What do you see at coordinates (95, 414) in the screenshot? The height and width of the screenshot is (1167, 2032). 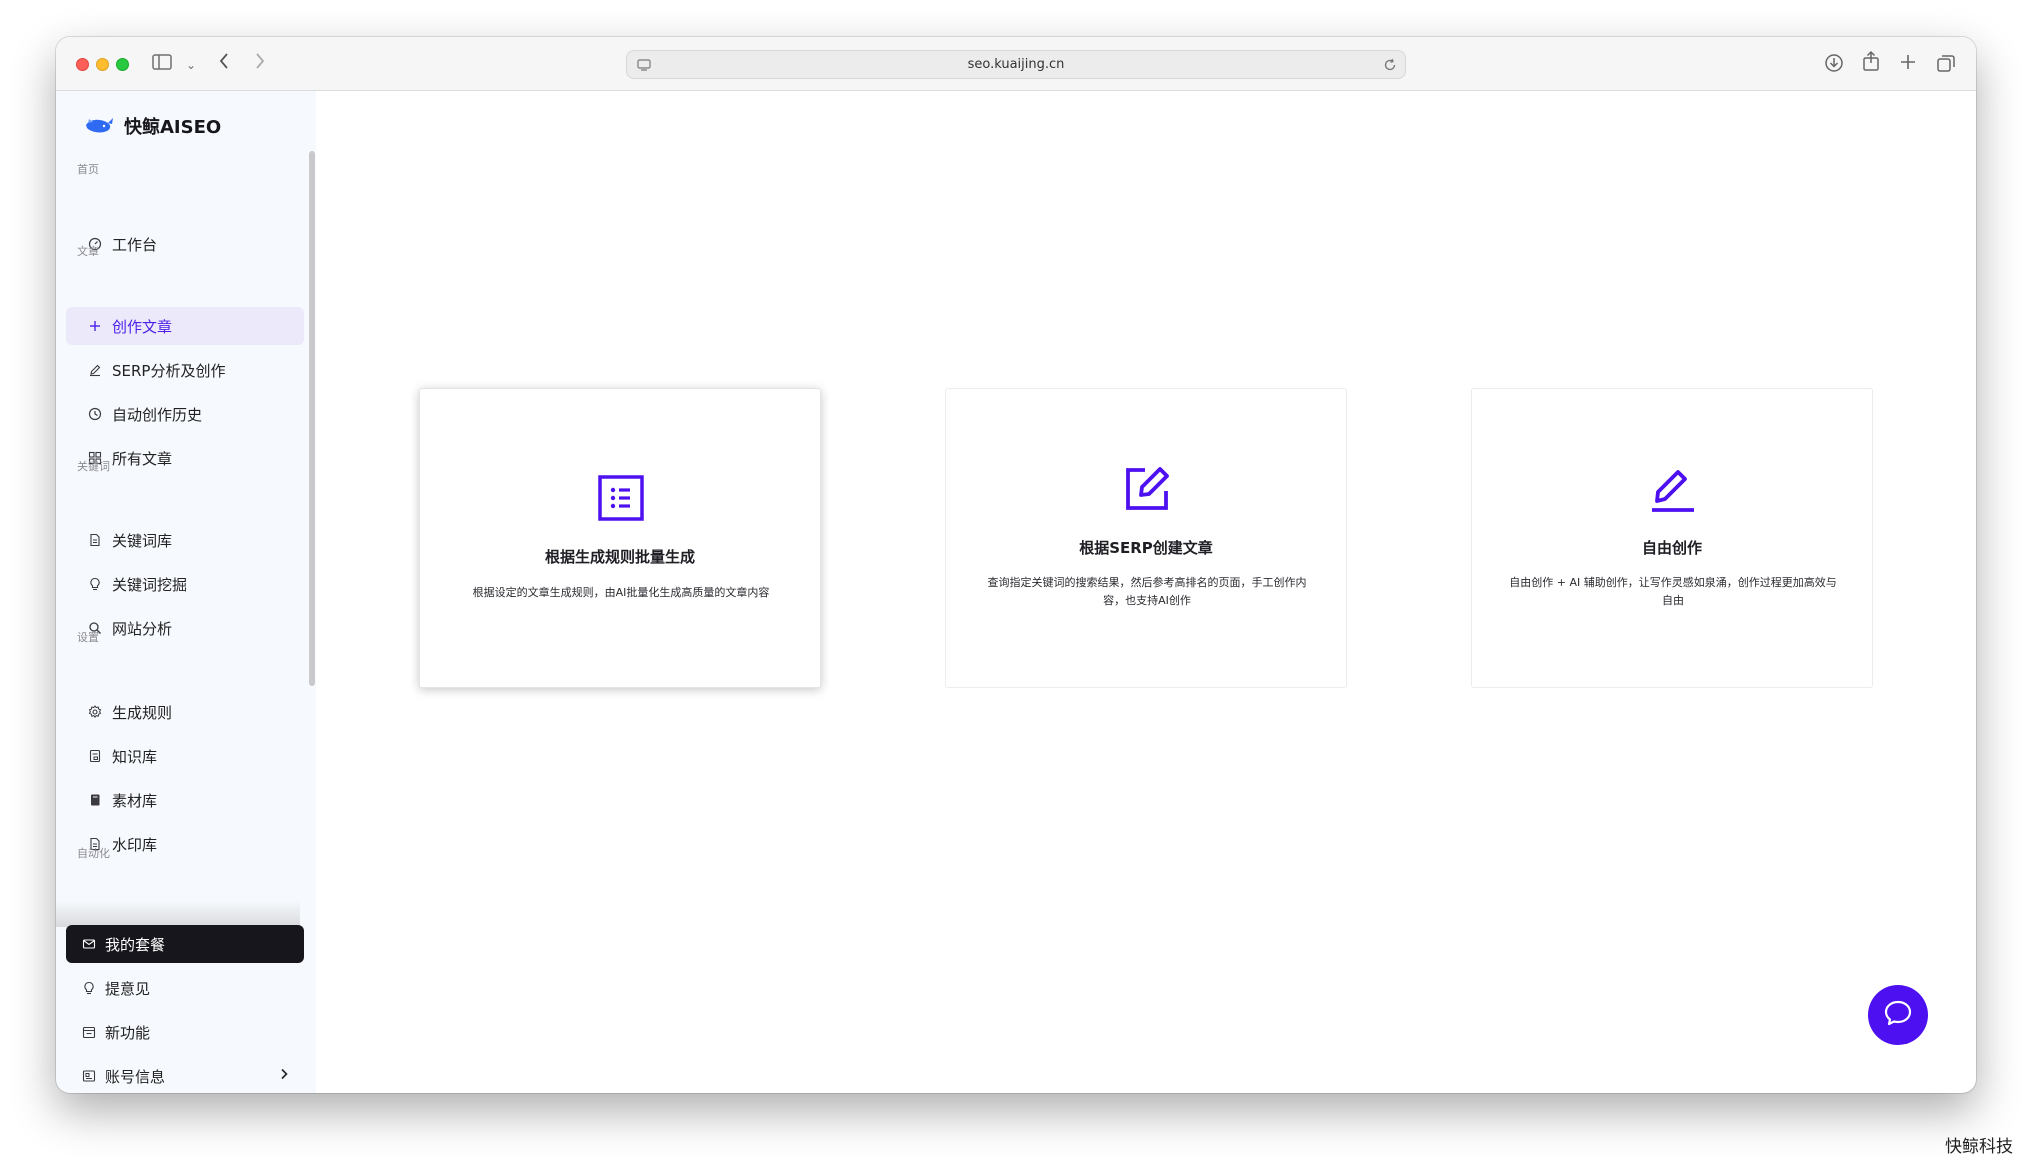 I see `clock-icon` at bounding box center [95, 414].